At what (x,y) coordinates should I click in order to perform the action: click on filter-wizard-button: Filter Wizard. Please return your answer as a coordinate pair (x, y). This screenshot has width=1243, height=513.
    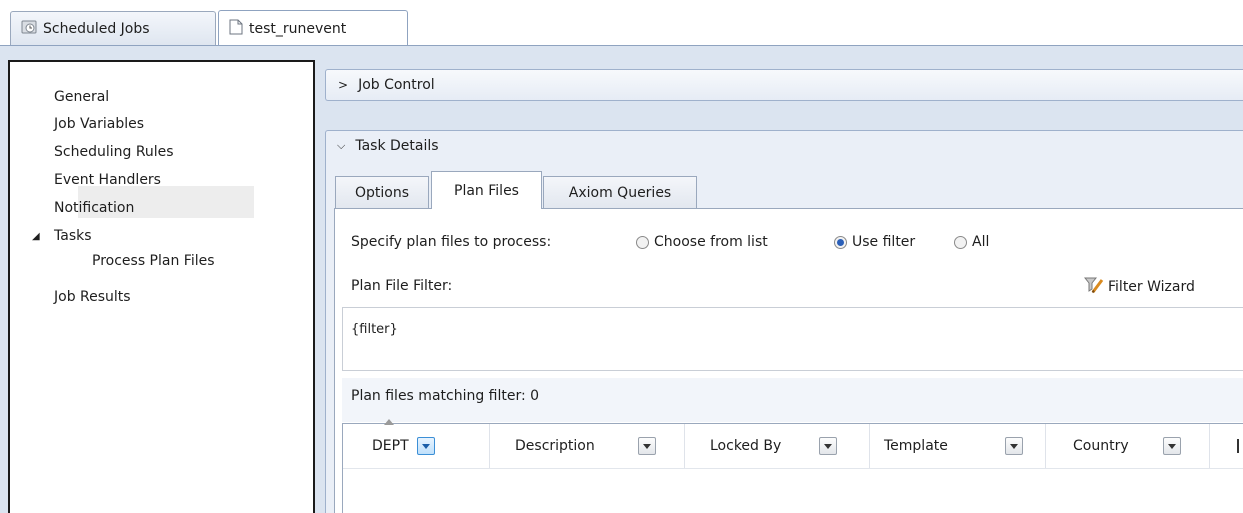
    Looking at the image, I should click on (1139, 287).